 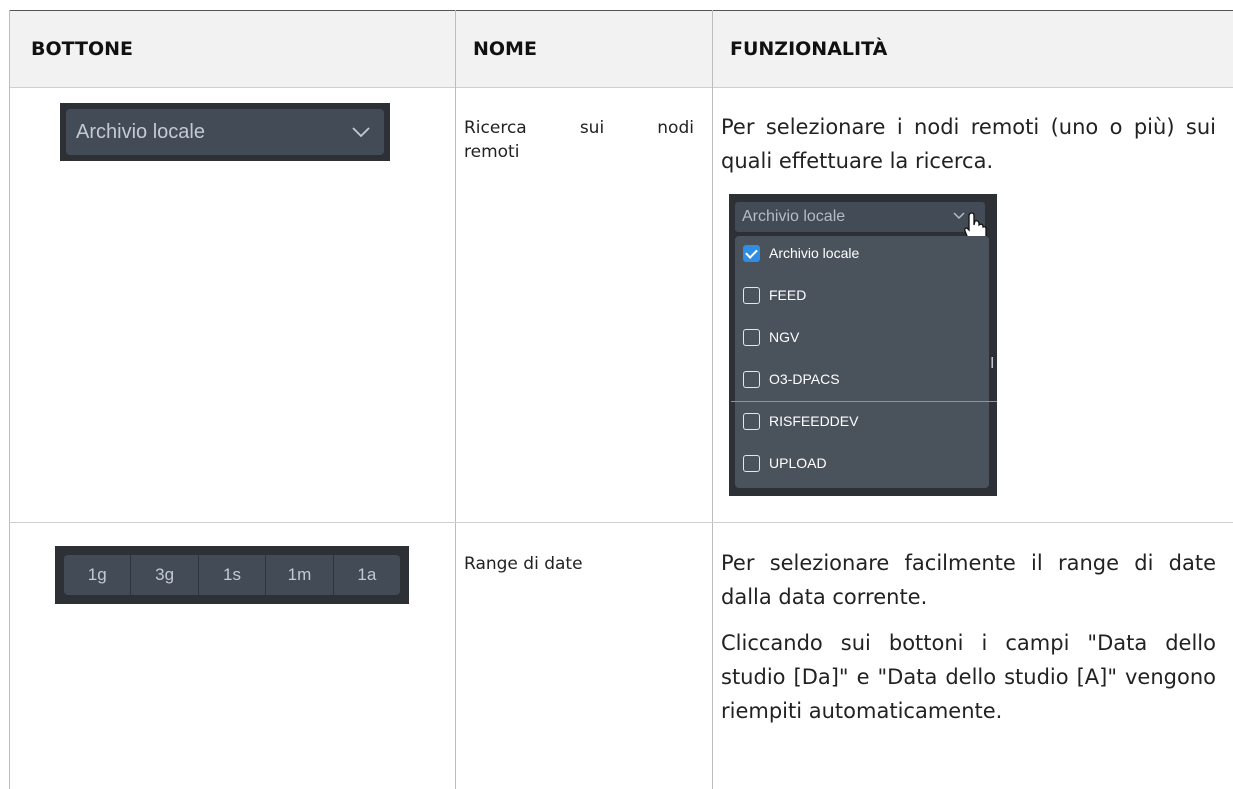 I want to click on header-nome: NOME, so click(x=505, y=49).